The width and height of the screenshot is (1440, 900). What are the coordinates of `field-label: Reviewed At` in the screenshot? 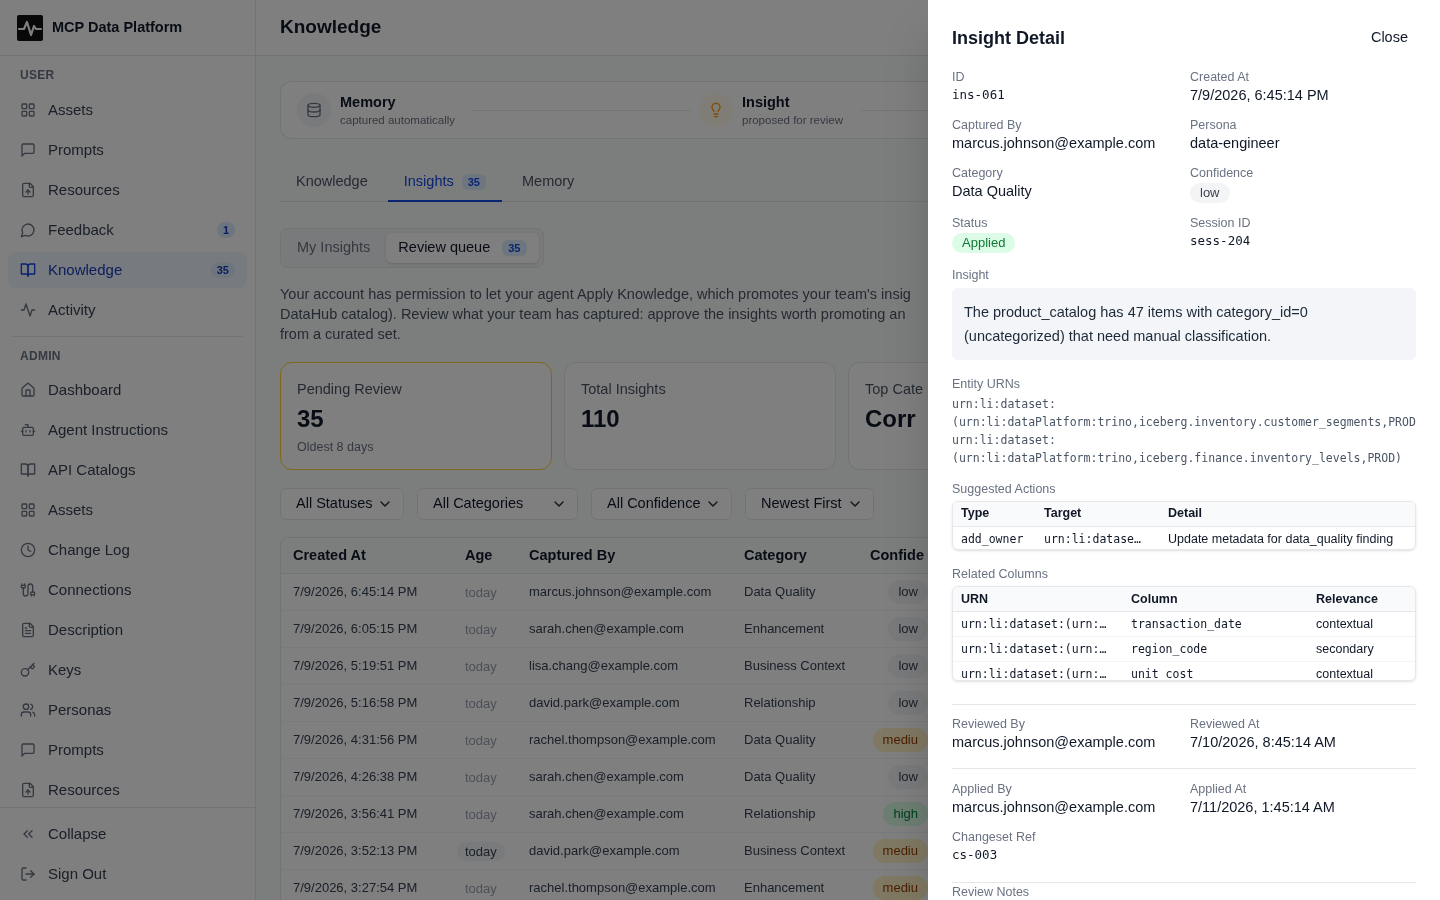 It's located at (1225, 724).